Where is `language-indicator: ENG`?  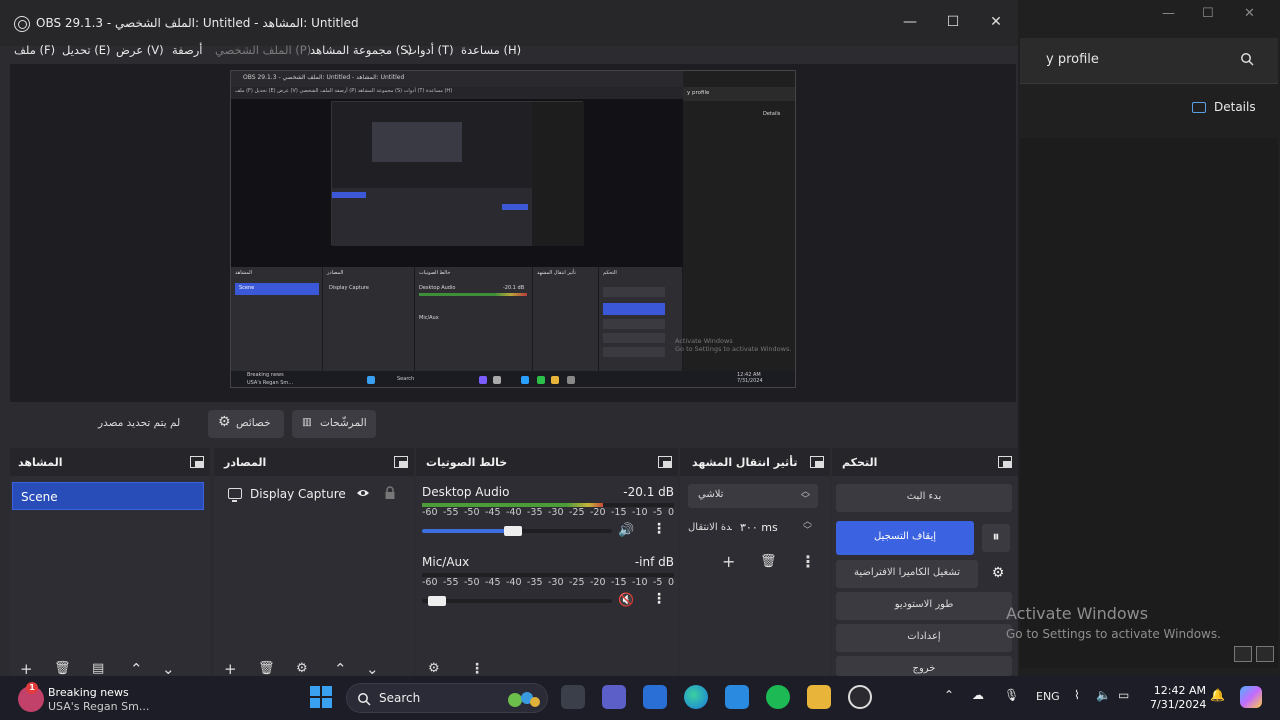 language-indicator: ENG is located at coordinates (1048, 696).